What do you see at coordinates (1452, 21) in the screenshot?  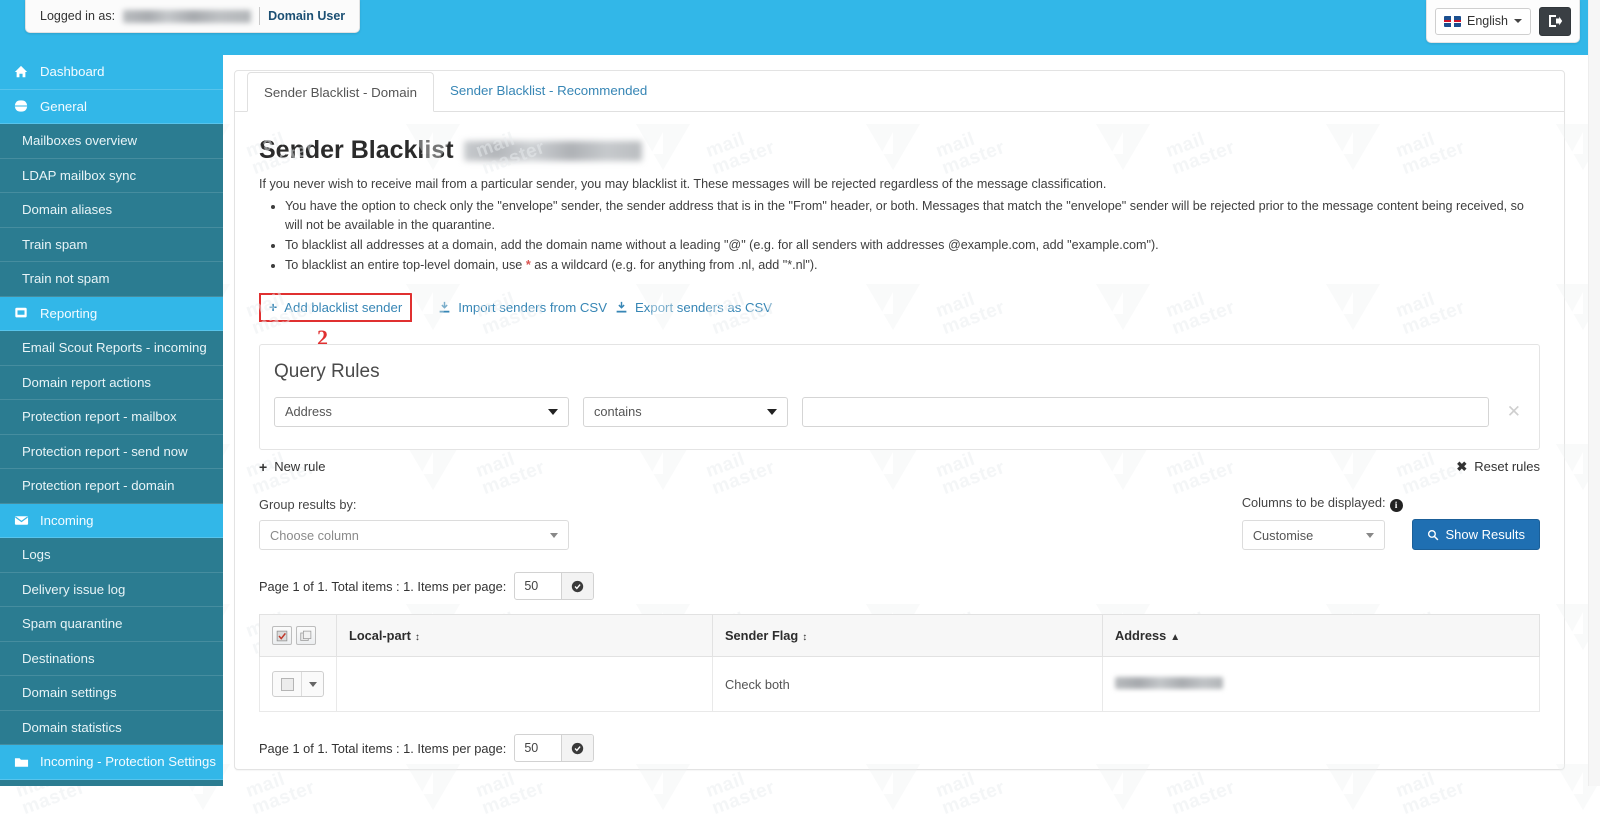 I see `uk-flag-icon` at bounding box center [1452, 21].